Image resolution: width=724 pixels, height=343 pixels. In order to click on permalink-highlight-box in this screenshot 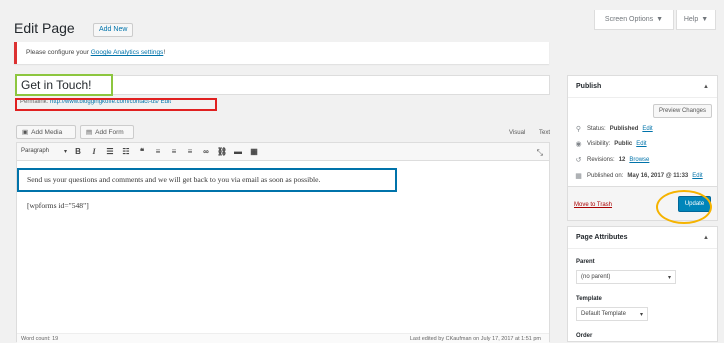, I will do `click(116, 104)`.